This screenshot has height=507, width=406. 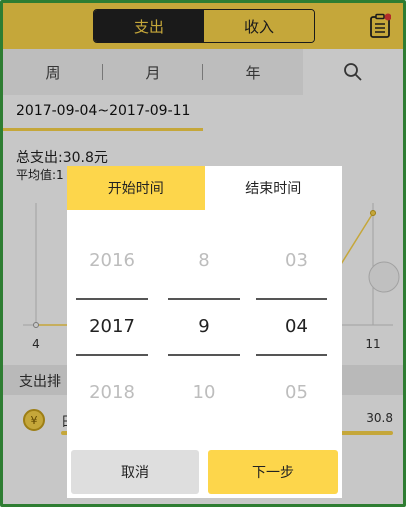 I want to click on month-above: 8, so click(x=204, y=260).